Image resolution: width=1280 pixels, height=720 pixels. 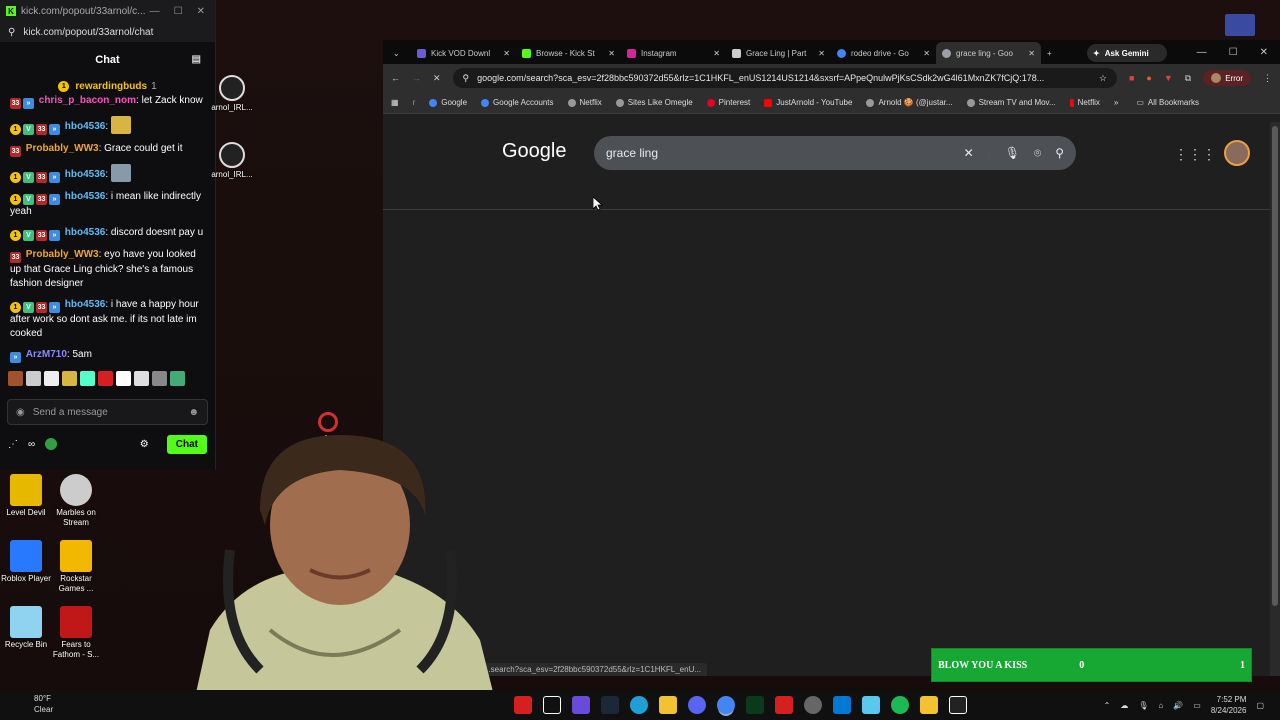 What do you see at coordinates (1127, 53) in the screenshot?
I see `ask-gemini-button: ✦ Ask Gemini` at bounding box center [1127, 53].